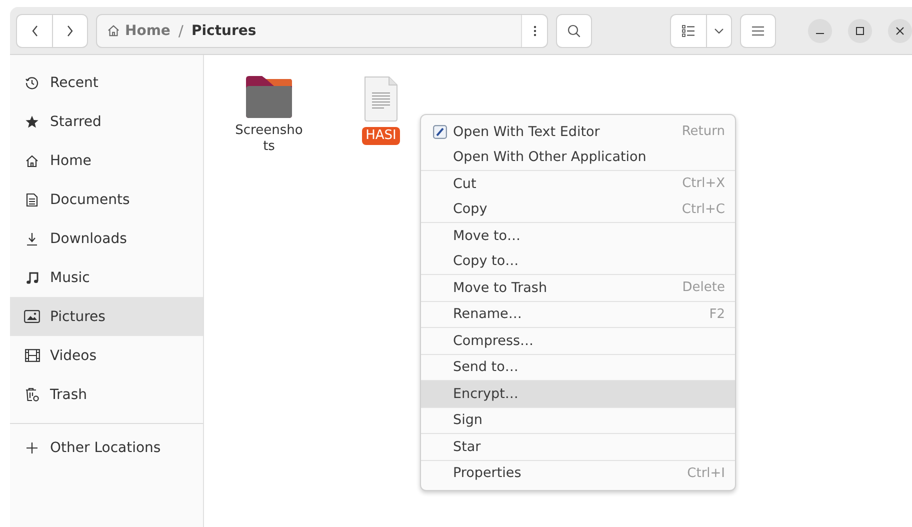  Describe the element at coordinates (703, 288) in the screenshot. I see `shortcut-label: Delete` at that location.